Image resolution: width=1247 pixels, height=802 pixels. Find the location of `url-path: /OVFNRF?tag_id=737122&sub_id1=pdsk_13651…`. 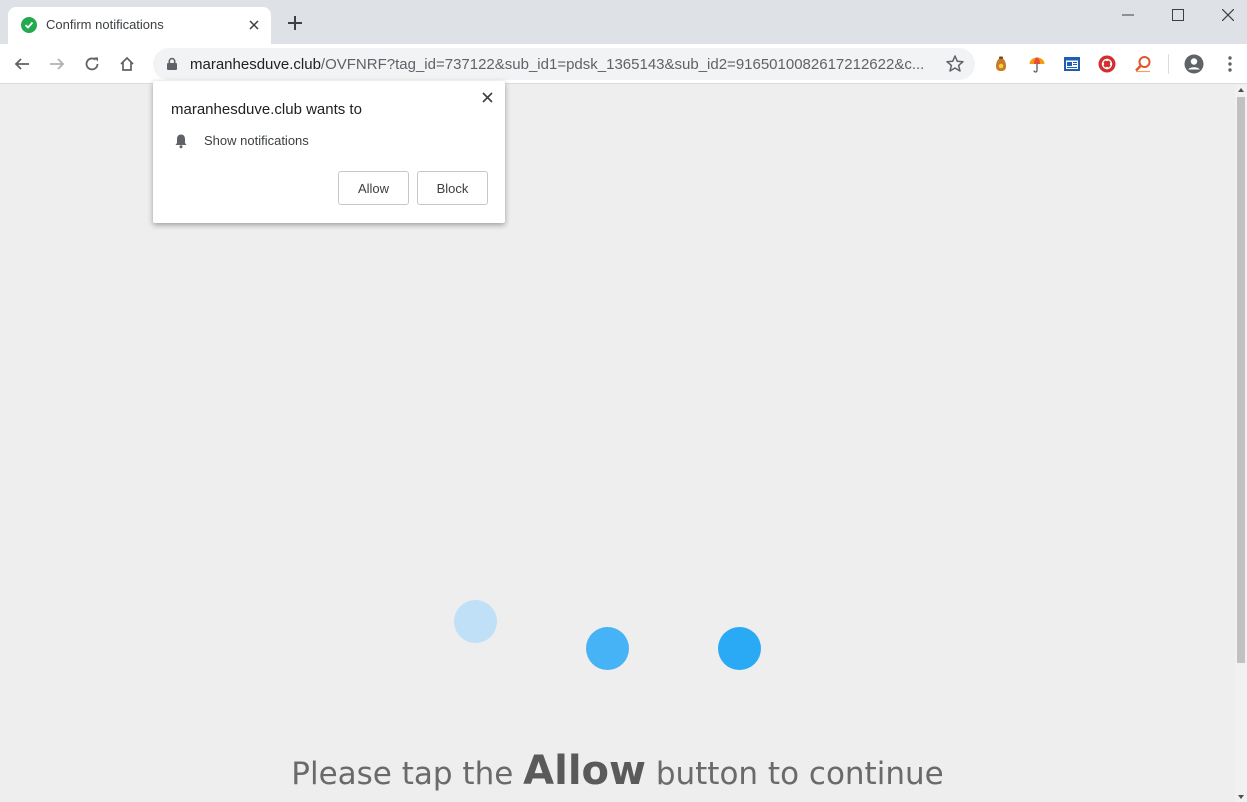

url-path: /OVFNRF?tag_id=737122&sub_id1=pdsk_13651… is located at coordinates (622, 64).